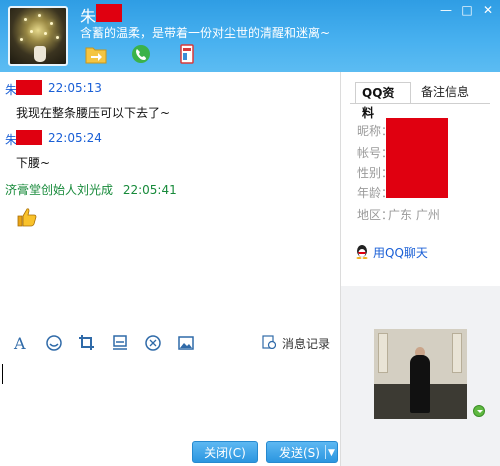 This screenshot has height=466, width=500. I want to click on send-button-label: 发送(S), so click(299, 453).